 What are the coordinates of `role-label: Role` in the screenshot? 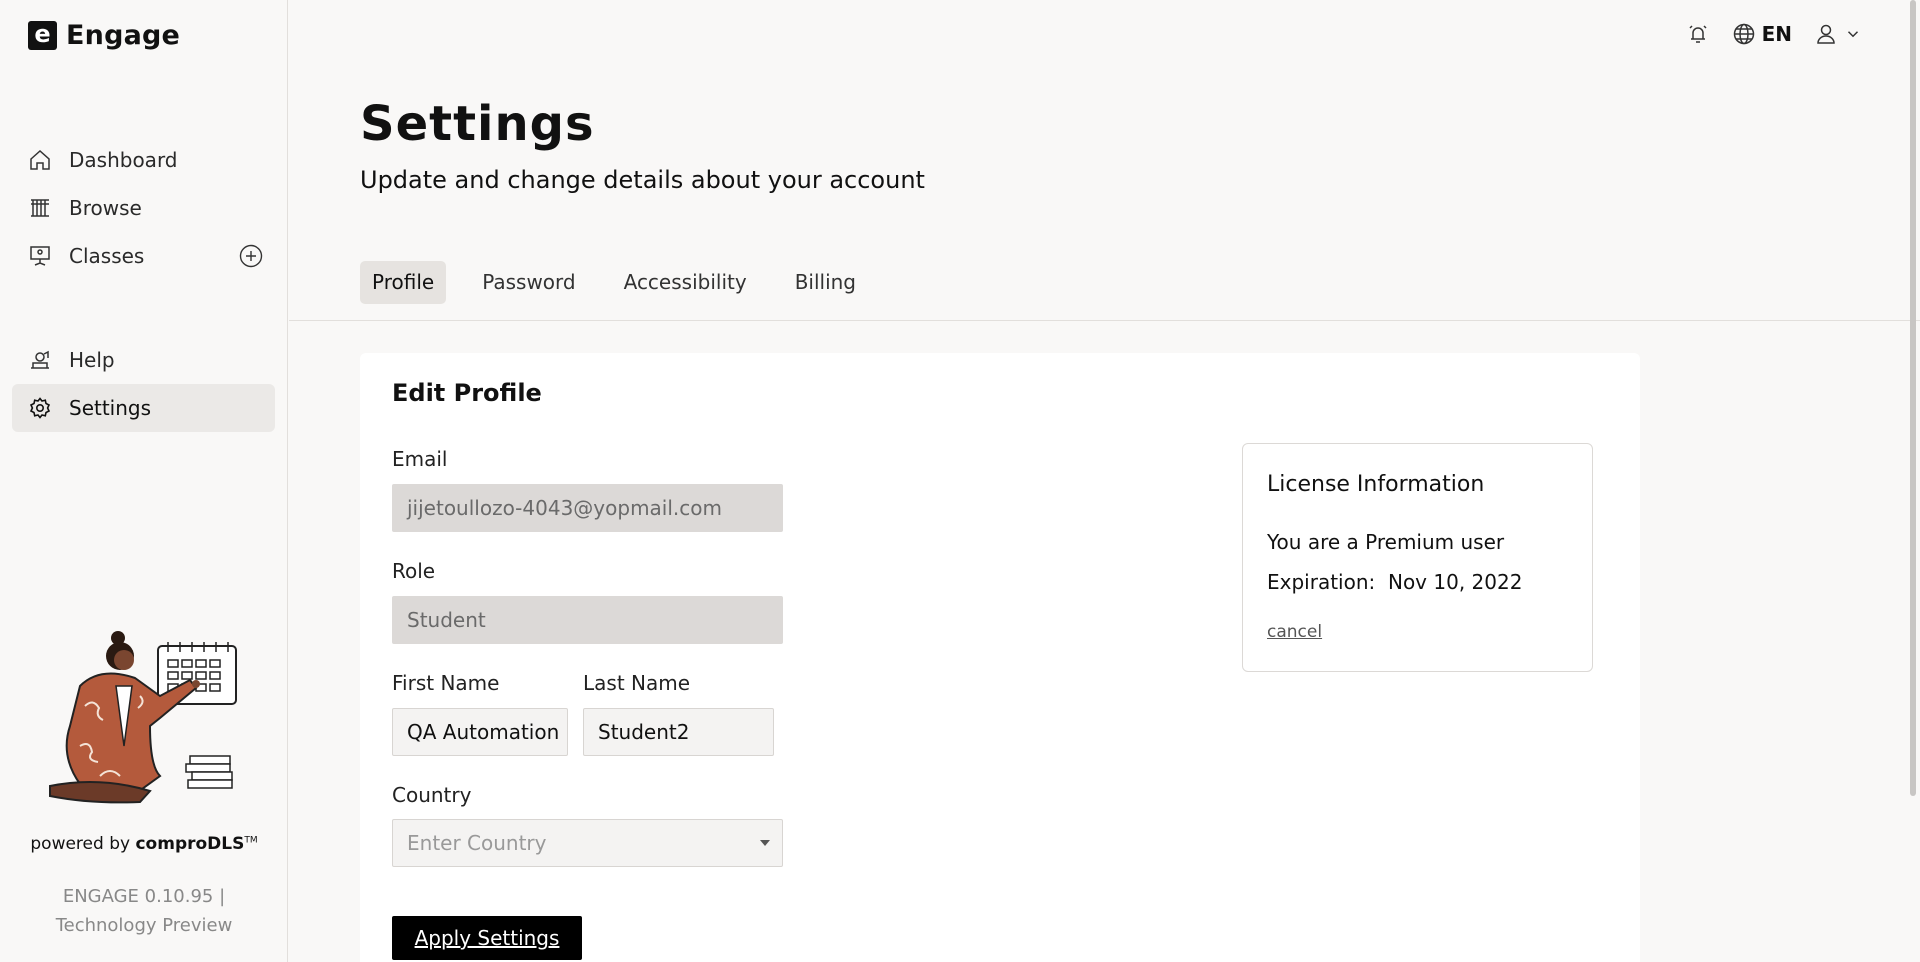 It's located at (414, 571).